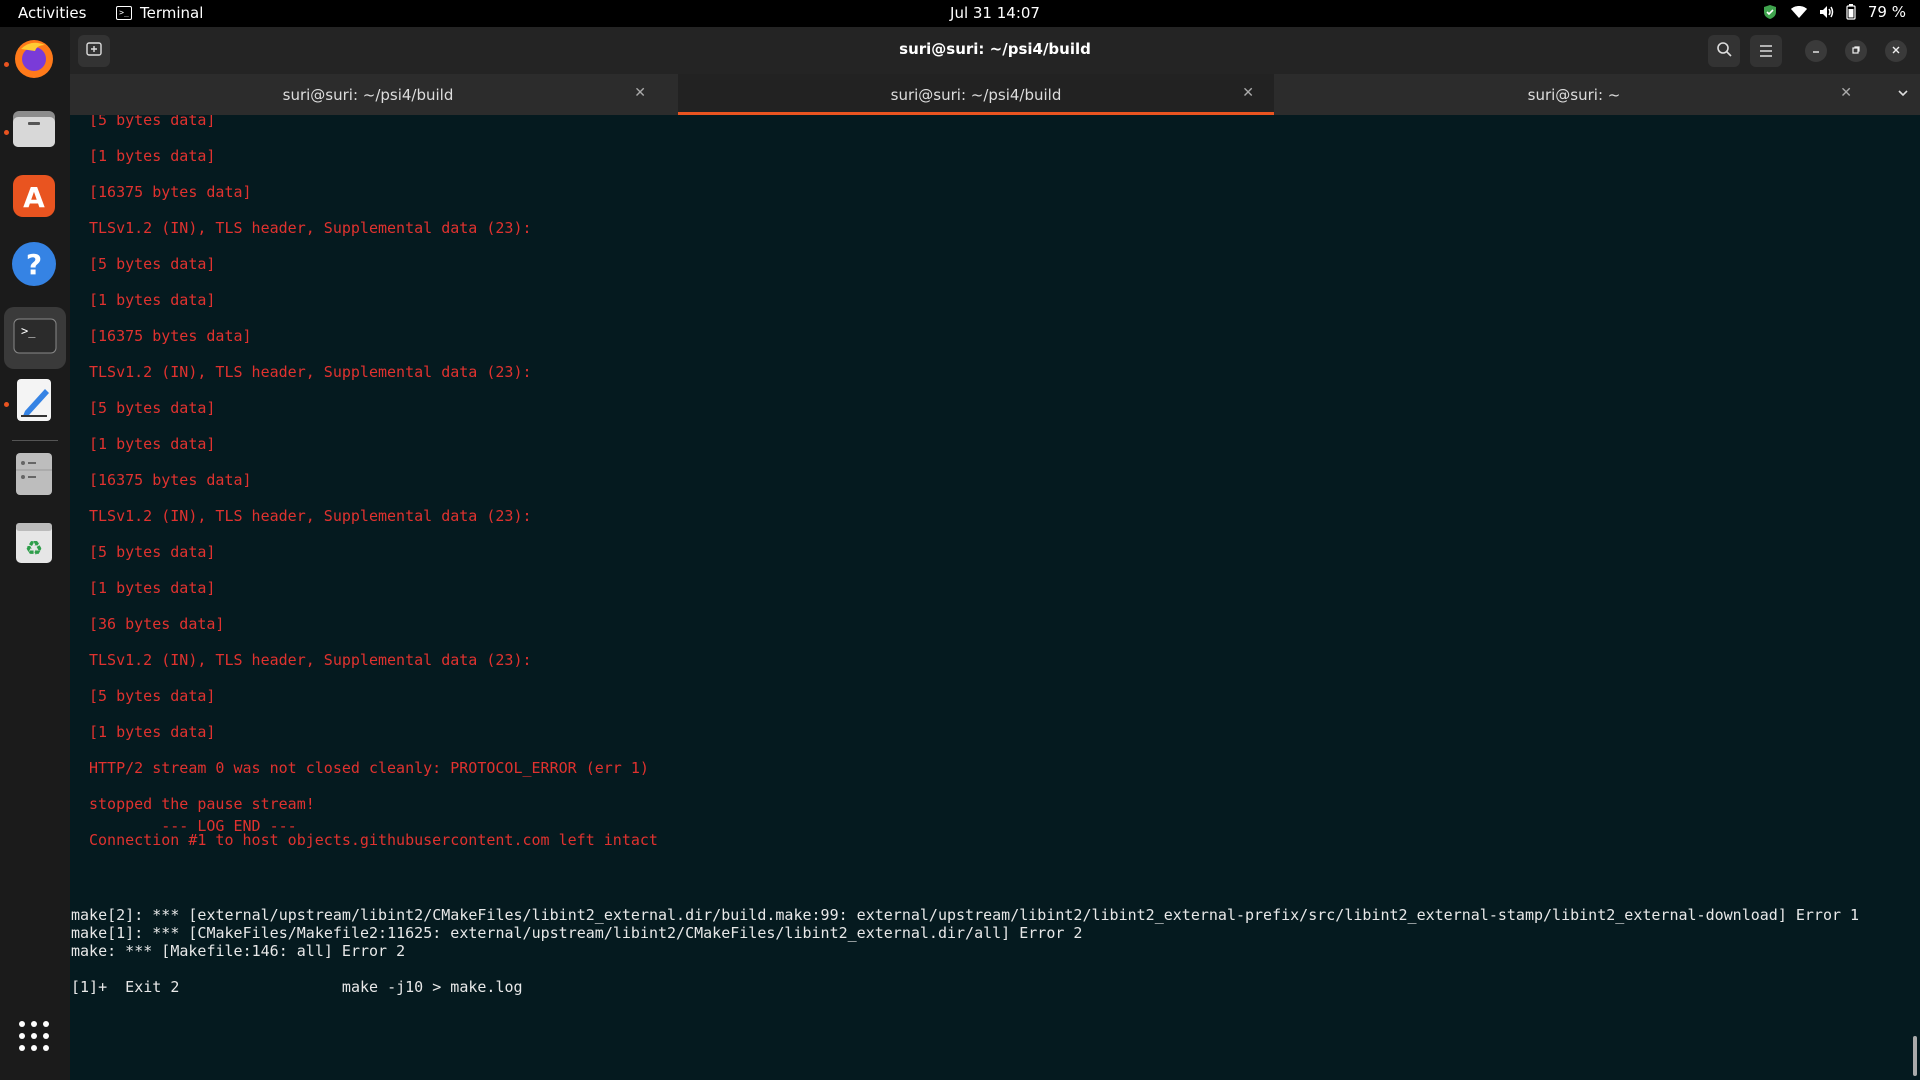 This screenshot has width=1920, height=1080. I want to click on log-end-marker: --- LOG END ---, so click(193, 826).